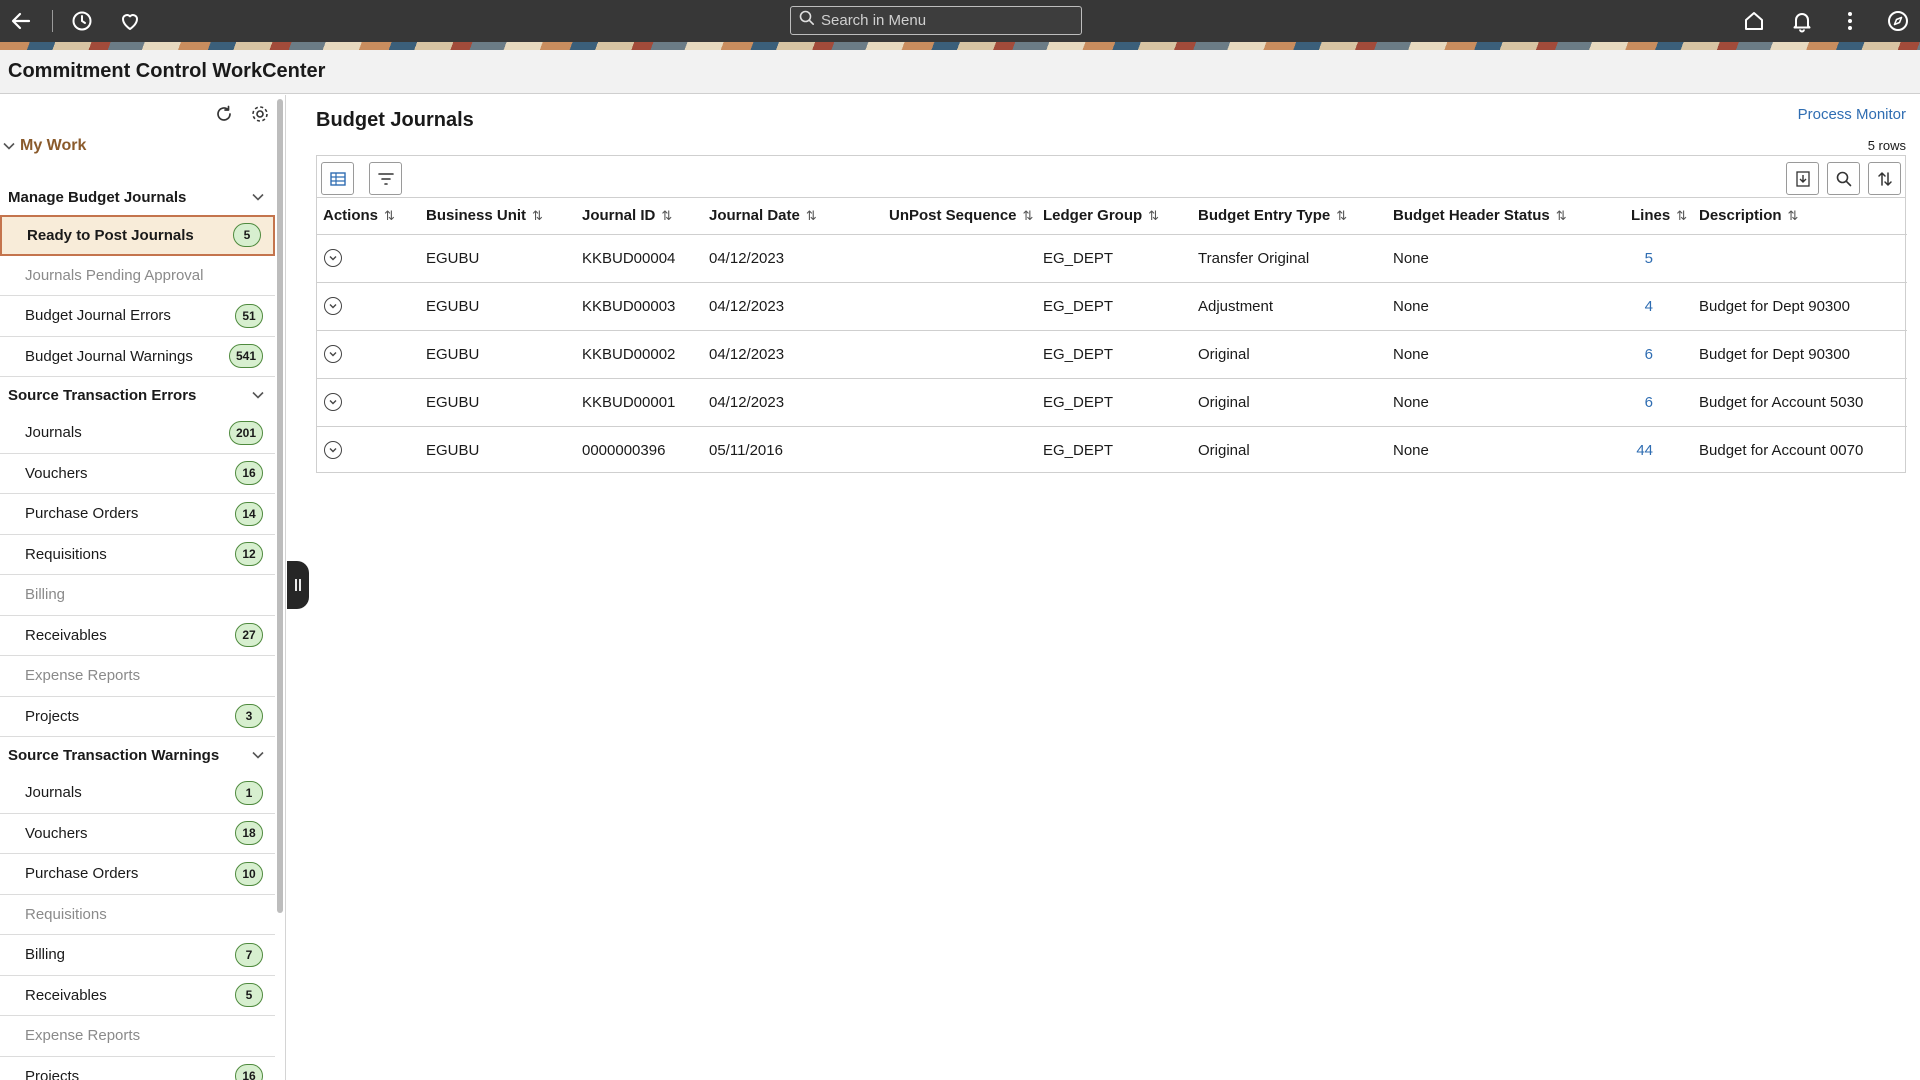 The width and height of the screenshot is (1920, 1080). I want to click on select-all-button, so click(337, 178).